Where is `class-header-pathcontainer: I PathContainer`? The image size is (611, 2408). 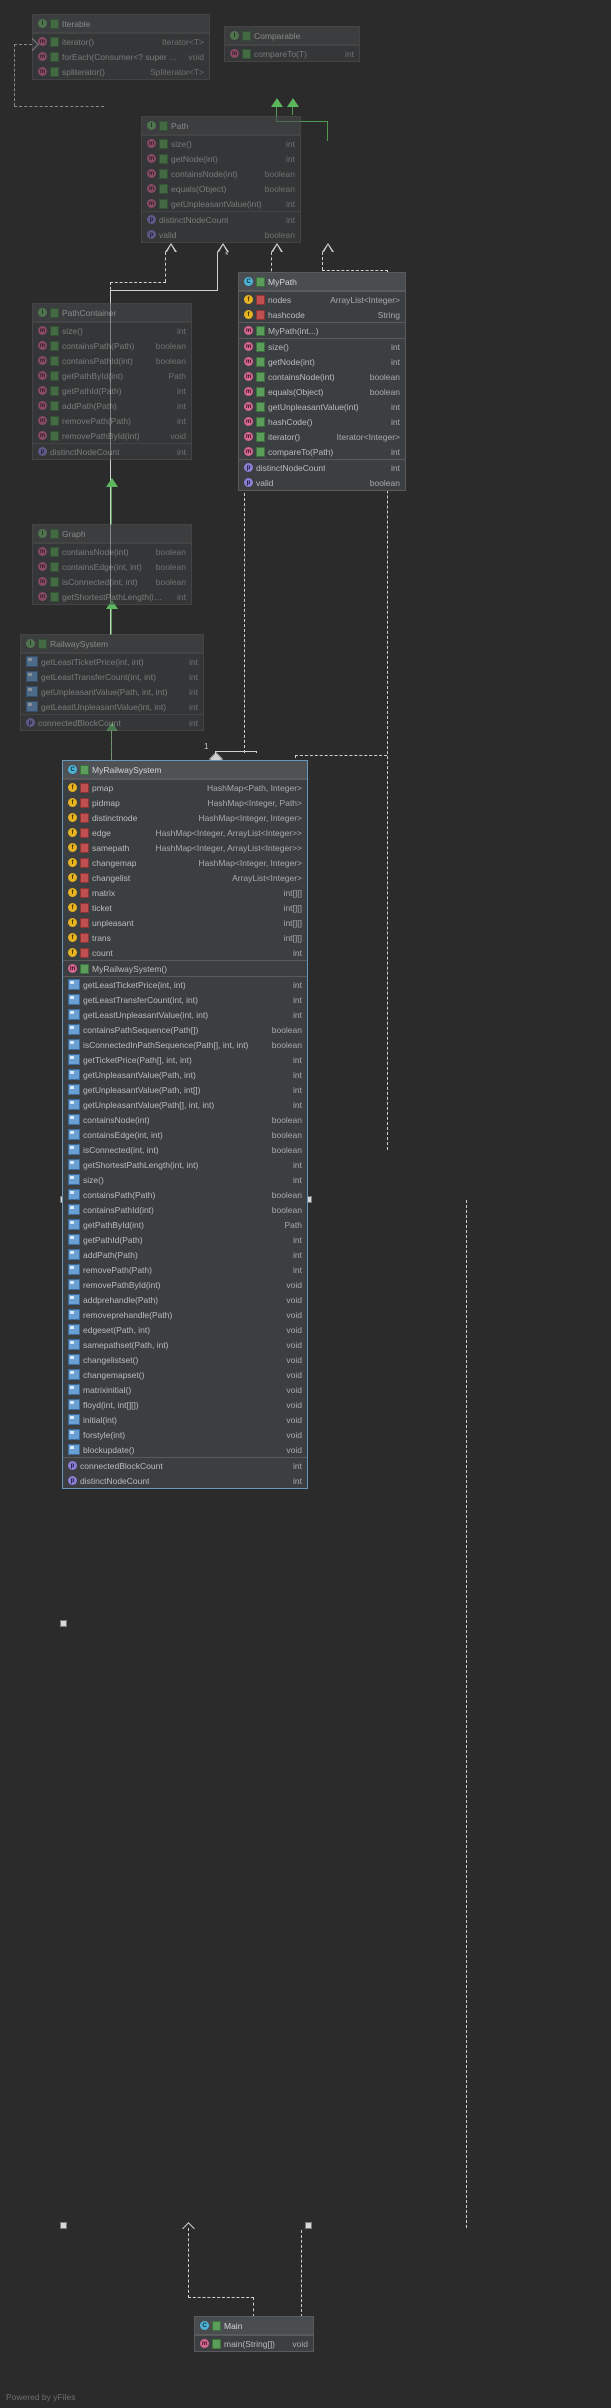
class-header-pathcontainer: I PathContainer is located at coordinates (112, 313).